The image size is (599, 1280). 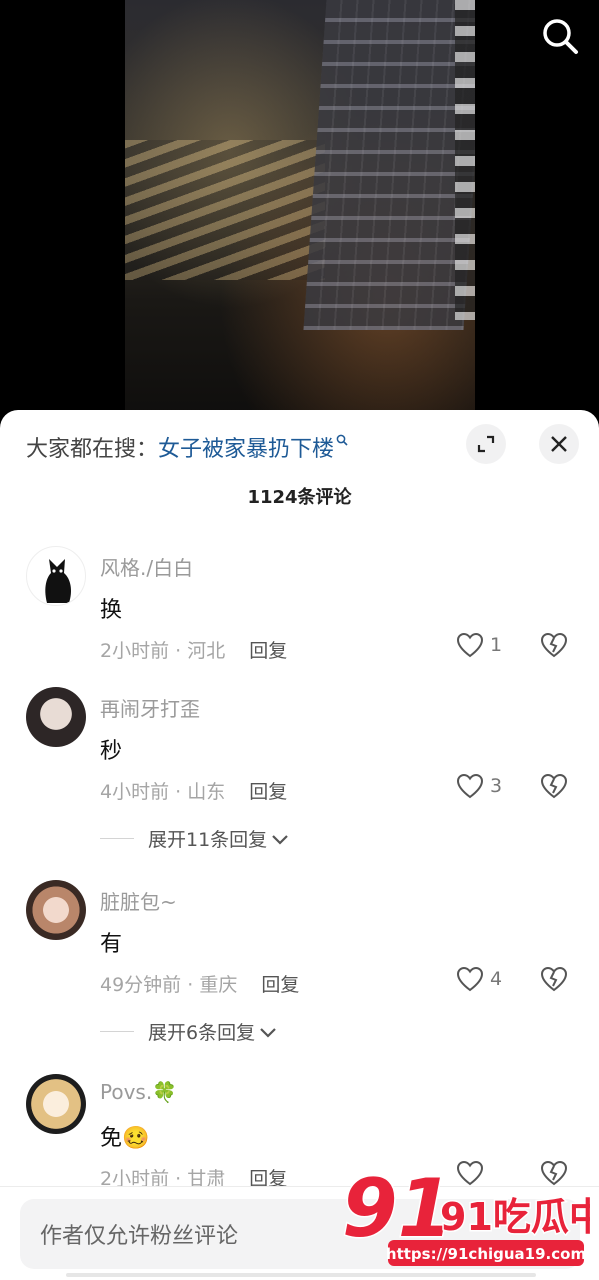 I want to click on like-button: 4, so click(x=479, y=979).